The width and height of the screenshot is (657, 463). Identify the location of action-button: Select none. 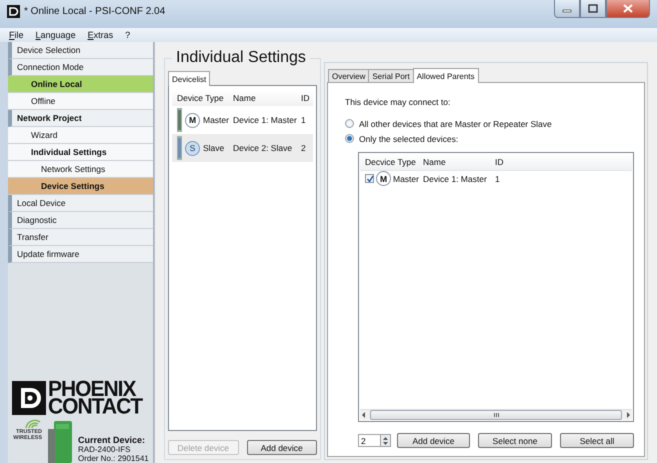
(515, 440).